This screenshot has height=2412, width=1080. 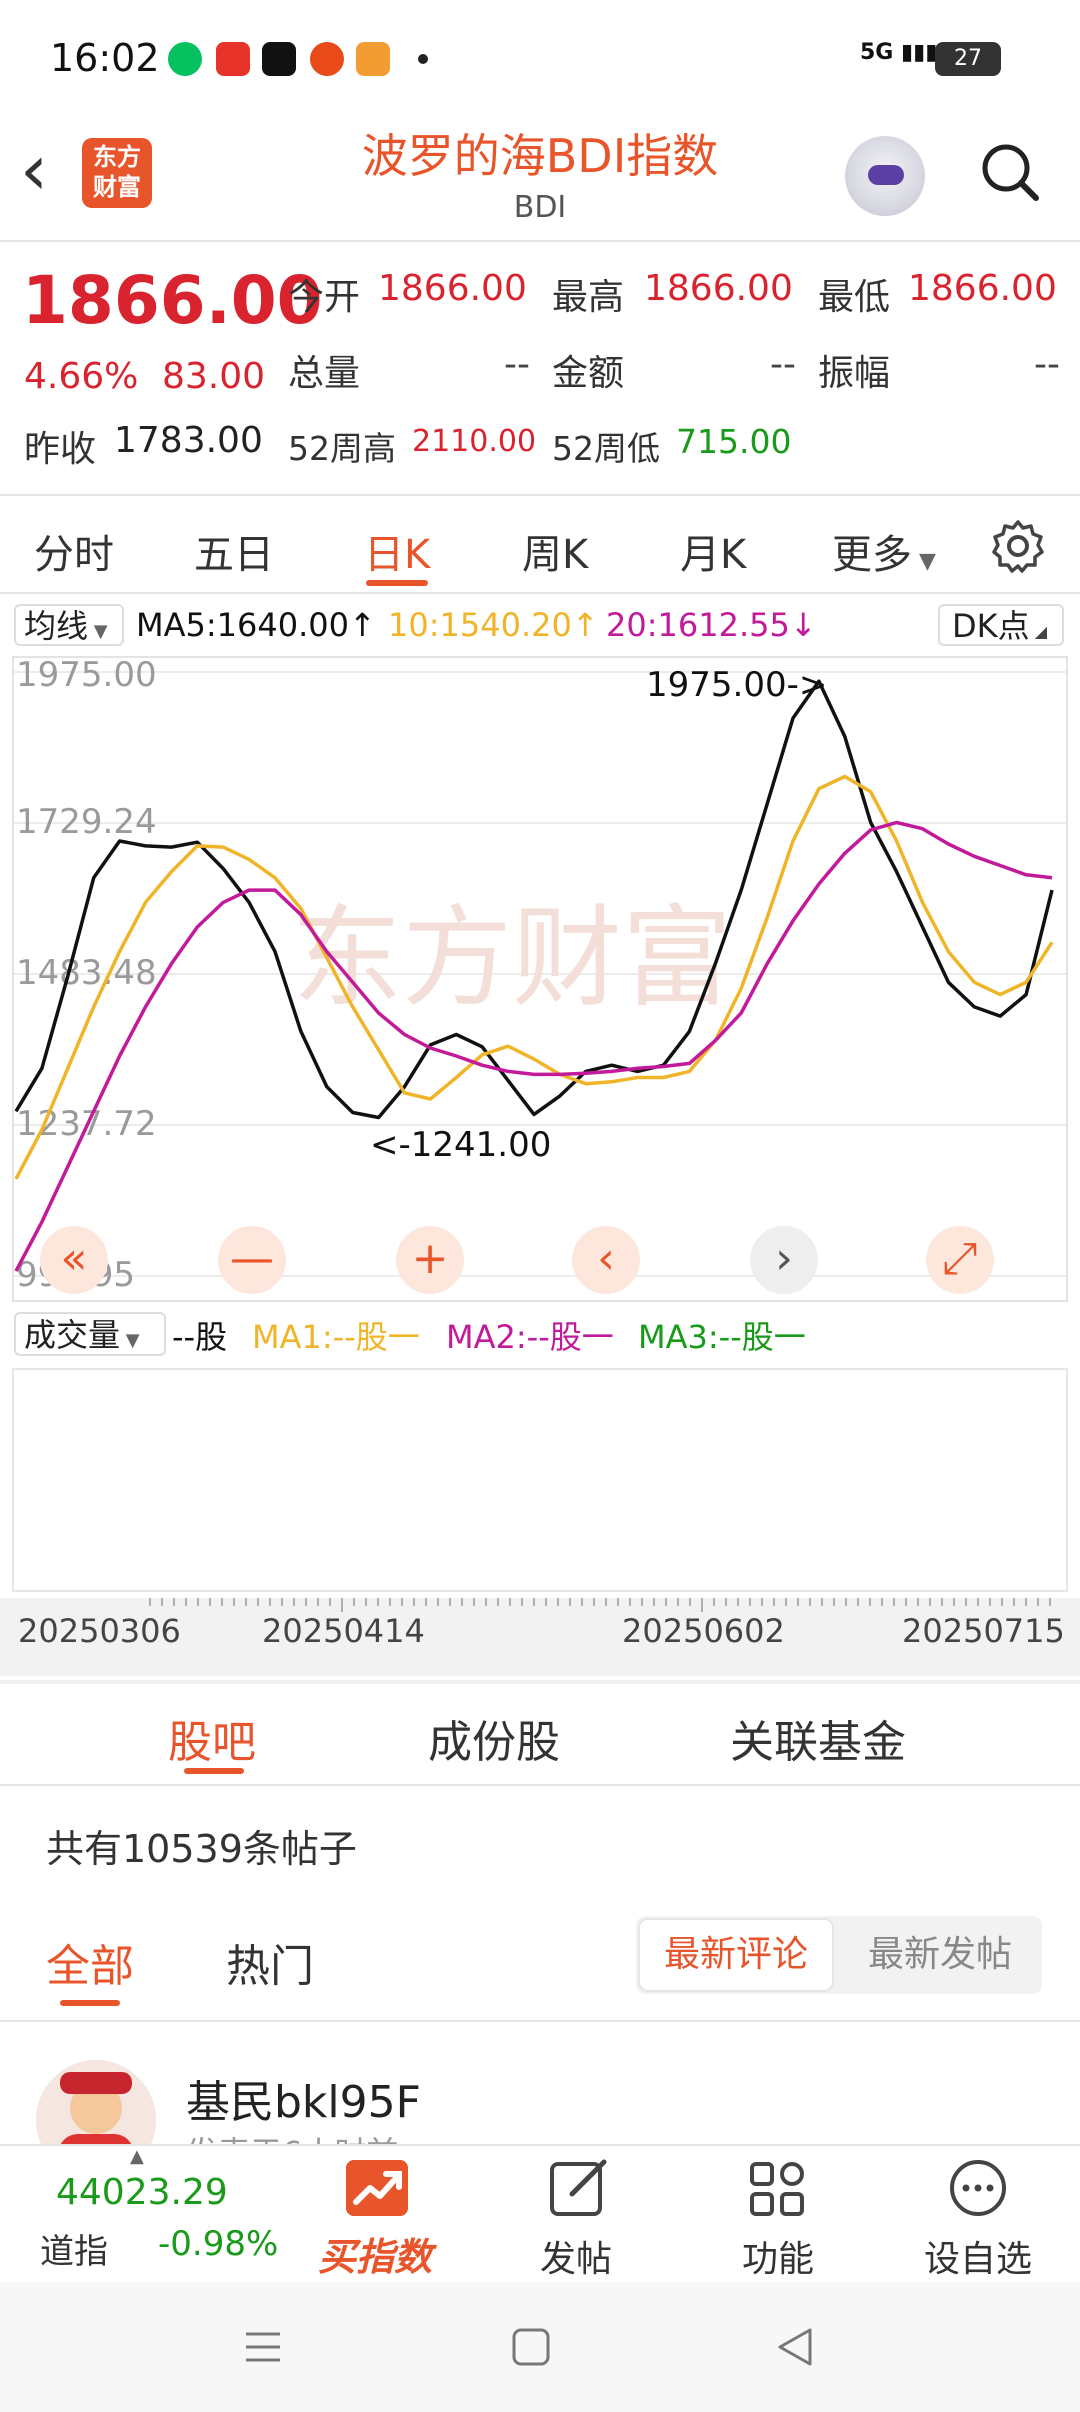 I want to click on edit-post-icon, so click(x=578, y=2188).